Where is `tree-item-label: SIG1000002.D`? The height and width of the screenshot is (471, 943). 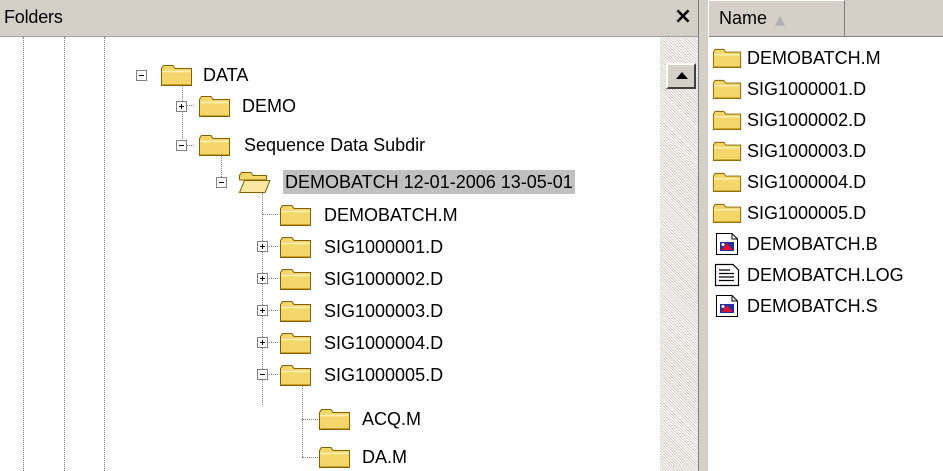
tree-item-label: SIG1000002.D is located at coordinates (384, 279).